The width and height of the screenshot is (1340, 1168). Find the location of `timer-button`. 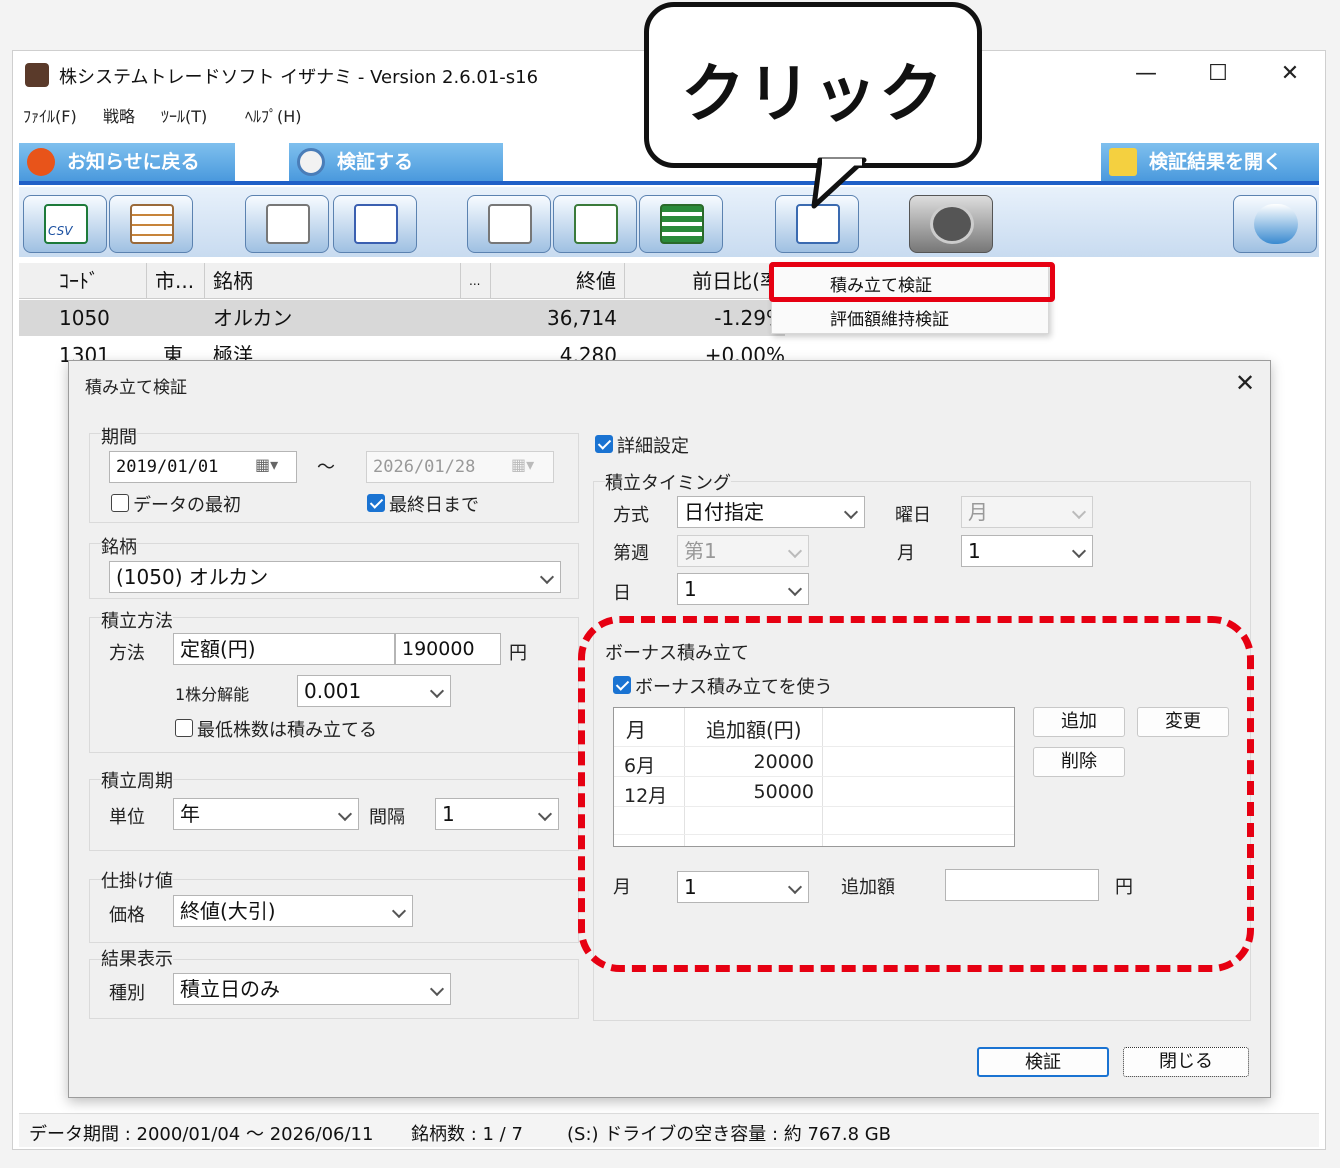

timer-button is located at coordinates (951, 224).